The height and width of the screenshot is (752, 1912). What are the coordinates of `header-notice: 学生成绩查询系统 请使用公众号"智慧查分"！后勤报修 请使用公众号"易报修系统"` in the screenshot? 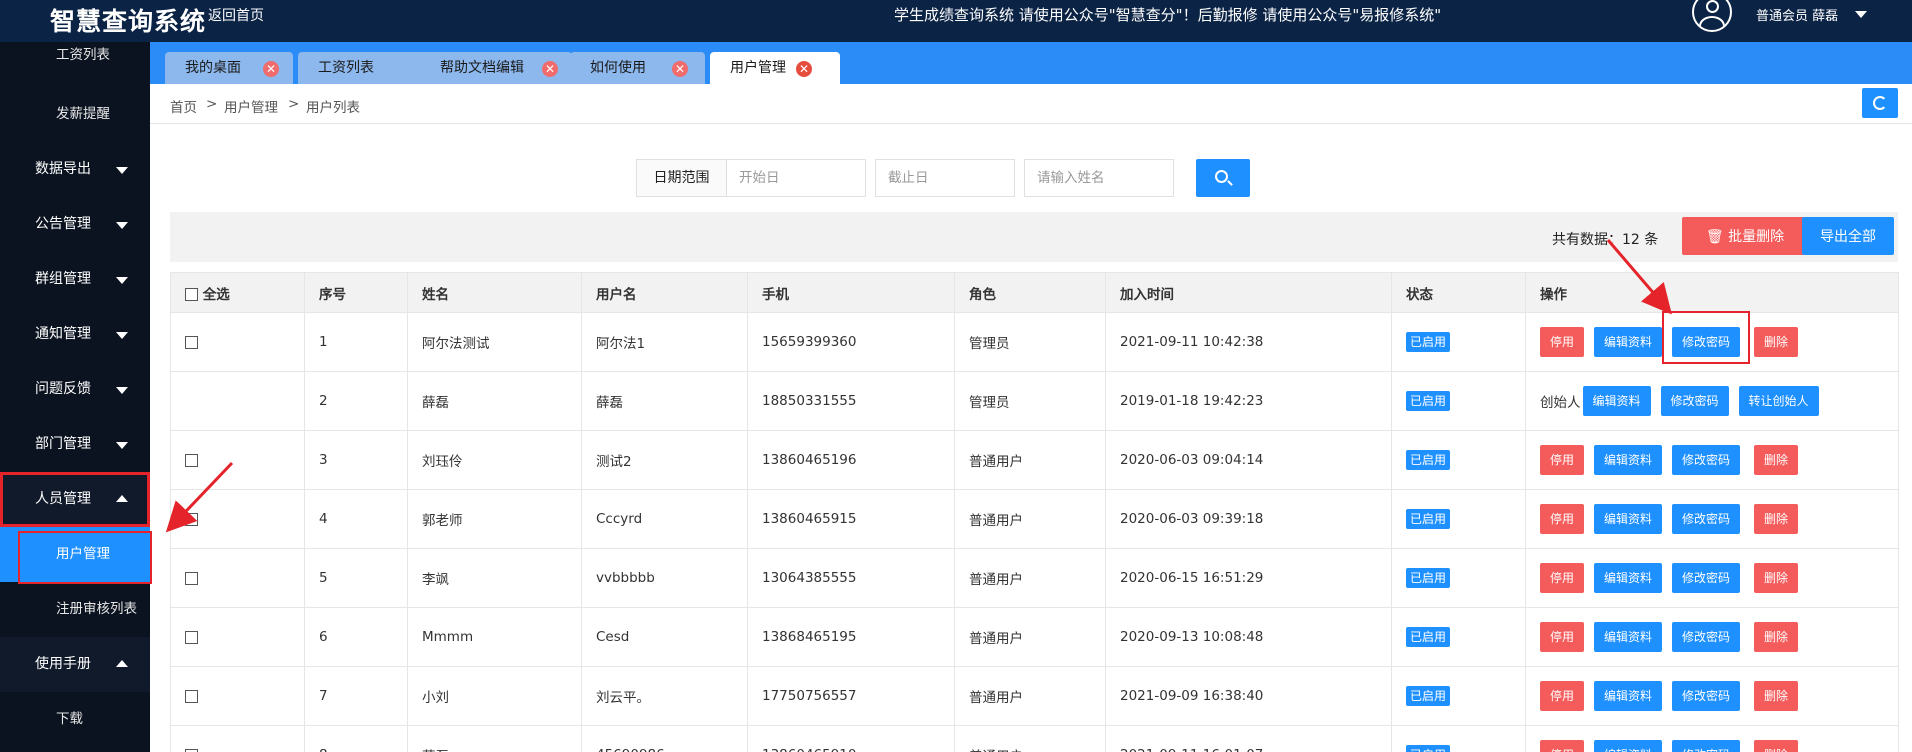 It's located at (1168, 15).